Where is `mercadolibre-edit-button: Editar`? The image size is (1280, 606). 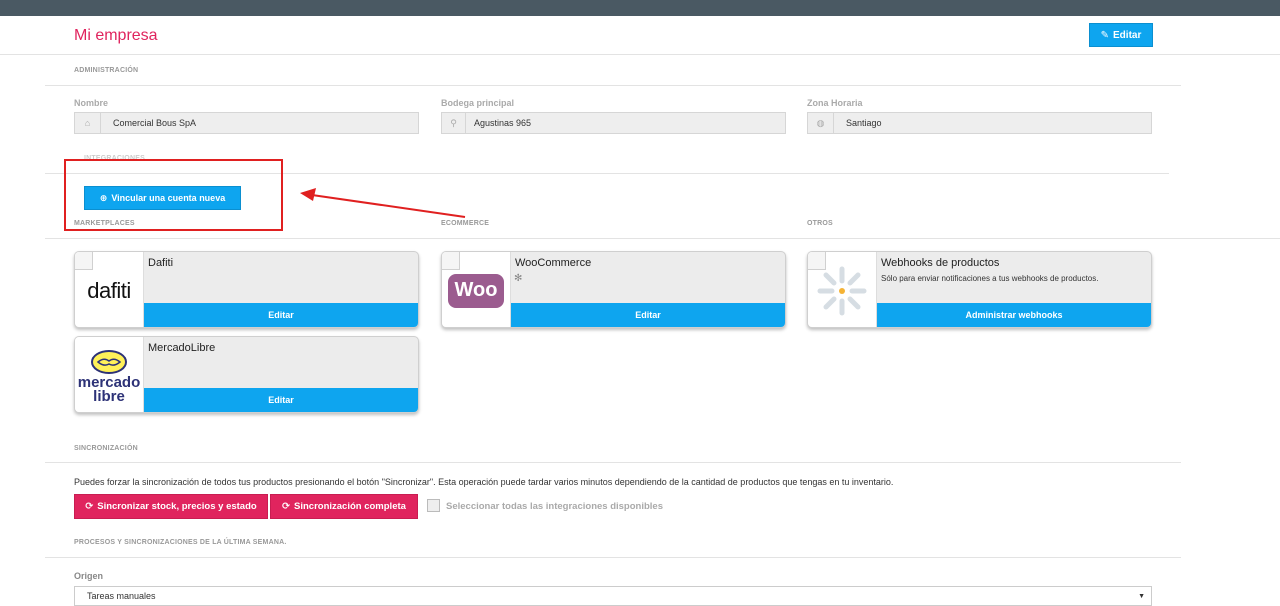 mercadolibre-edit-button: Editar is located at coordinates (281, 400).